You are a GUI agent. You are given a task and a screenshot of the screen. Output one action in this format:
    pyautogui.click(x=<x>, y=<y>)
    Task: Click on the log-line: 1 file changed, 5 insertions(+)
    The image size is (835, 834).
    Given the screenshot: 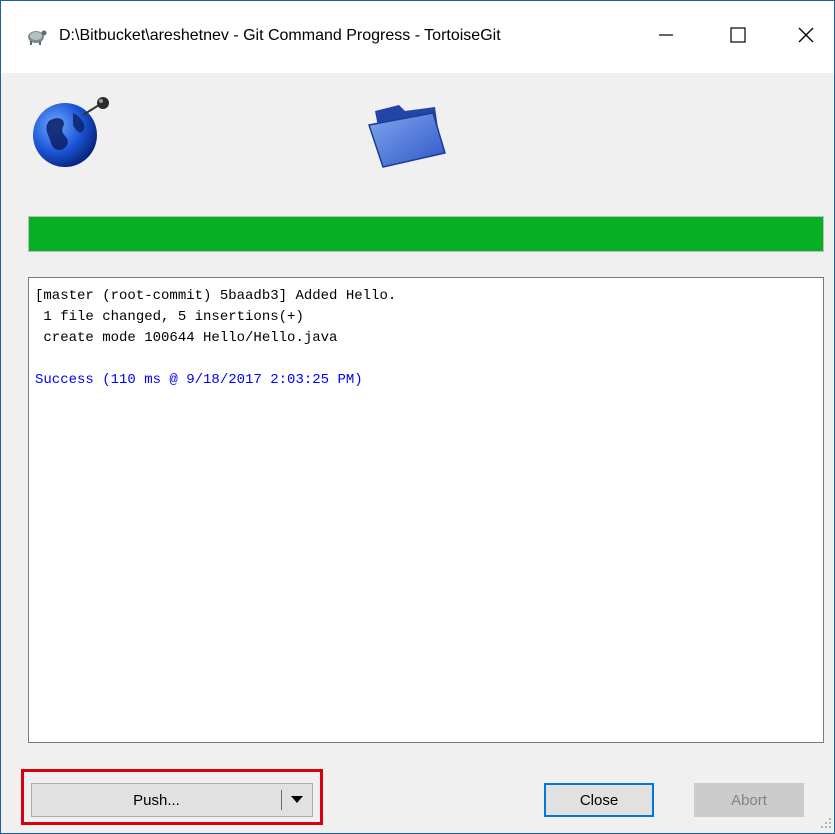 What is the action you would take?
    pyautogui.click(x=169, y=317)
    